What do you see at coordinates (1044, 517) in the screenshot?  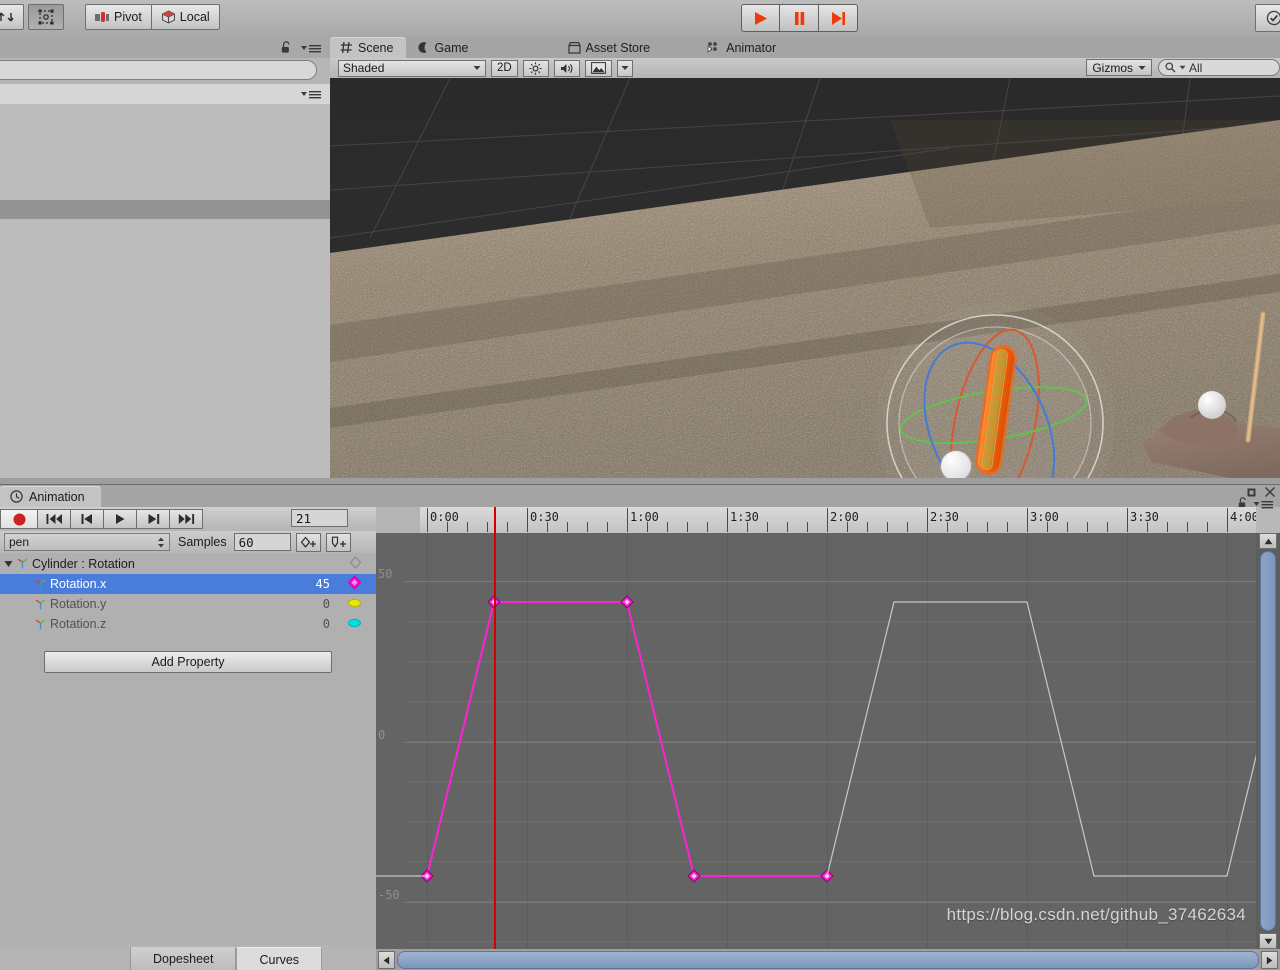 I see `ruler-tick-label: 3:00` at bounding box center [1044, 517].